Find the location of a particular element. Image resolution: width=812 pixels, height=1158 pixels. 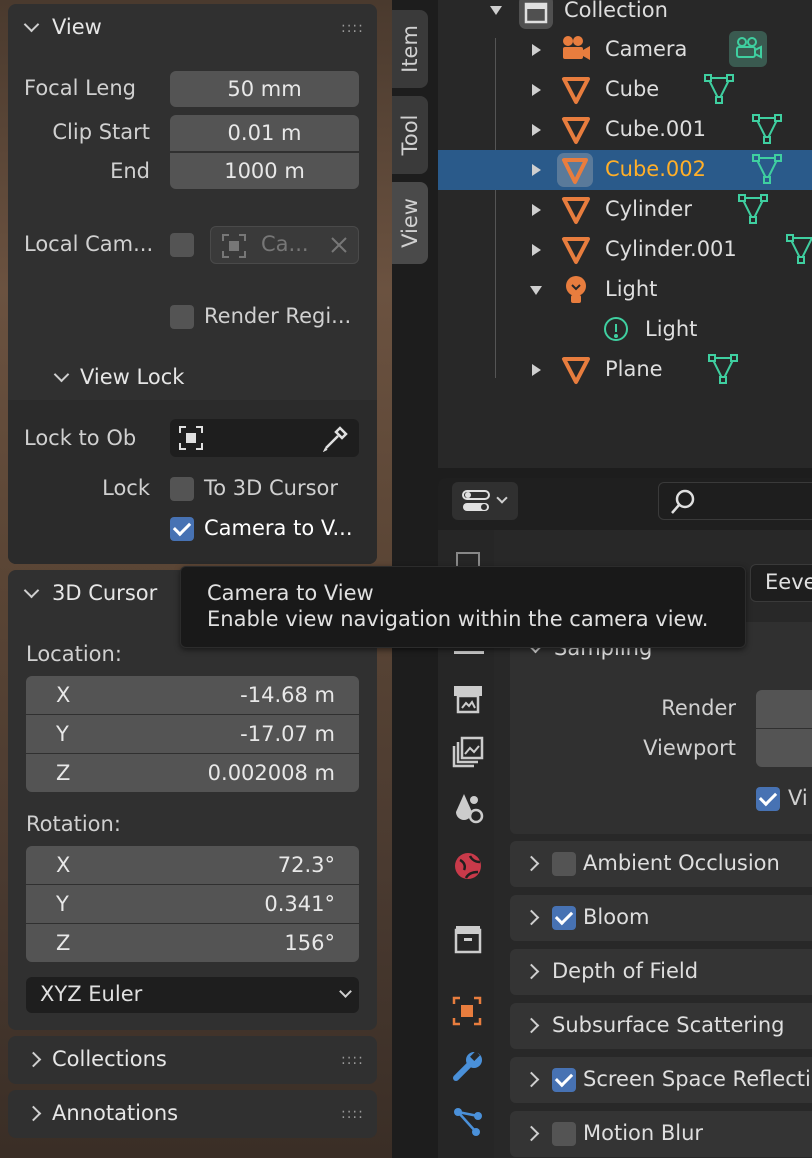

local-camera-checkbox is located at coordinates (182, 245).